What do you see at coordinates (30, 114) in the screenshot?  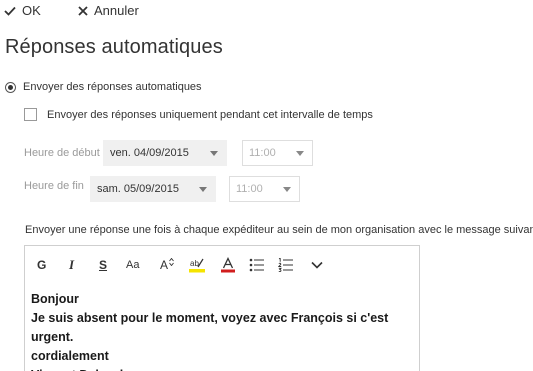 I see `time-range-checkbox` at bounding box center [30, 114].